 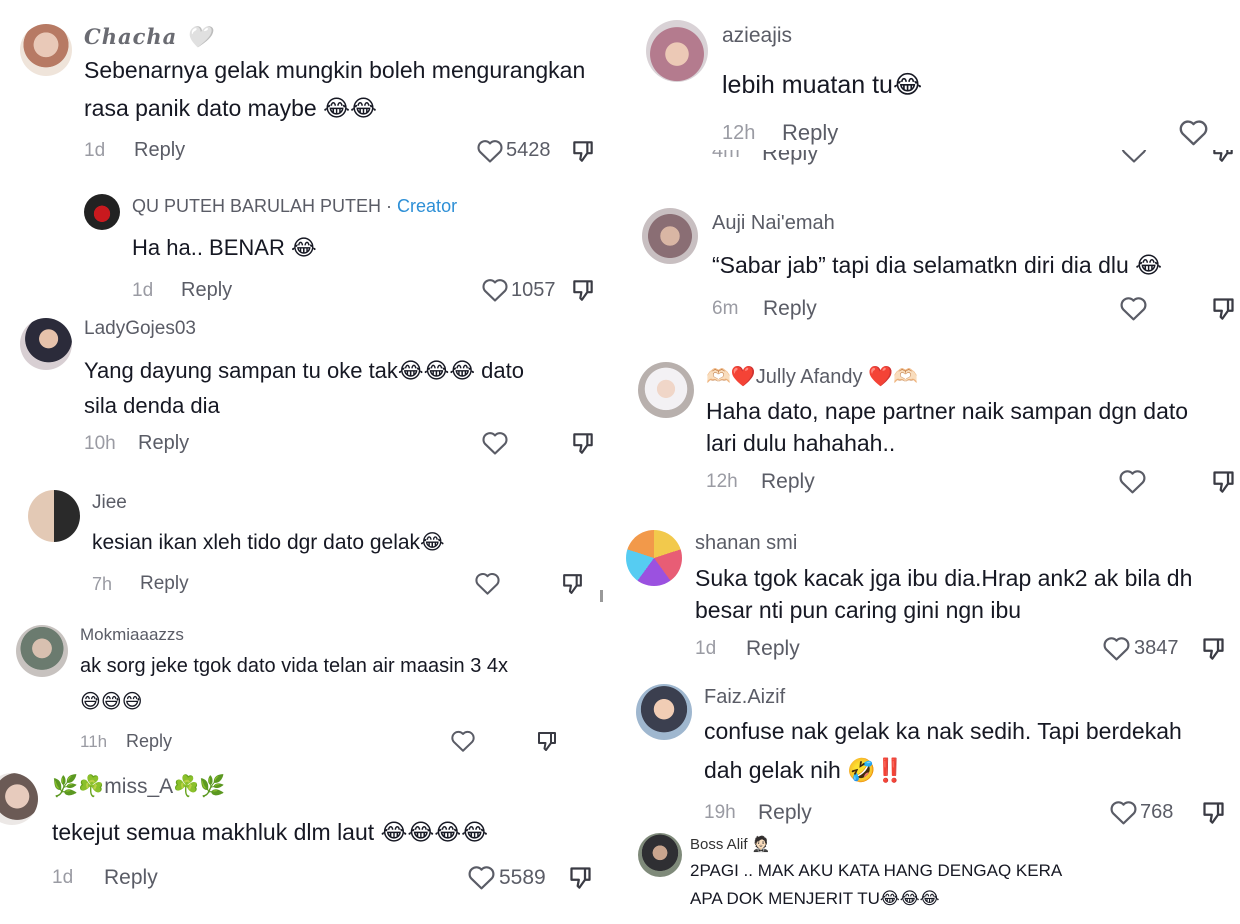 I want to click on comment-text: rasa panik dato maybe 😂😂, so click(x=230, y=108).